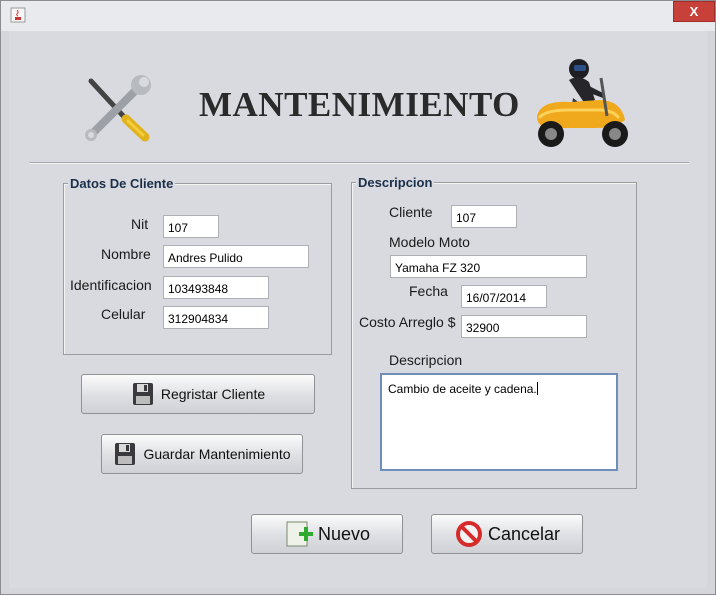 This screenshot has width=716, height=595. I want to click on client-data-legend: Datos De Cliente, so click(122, 183).